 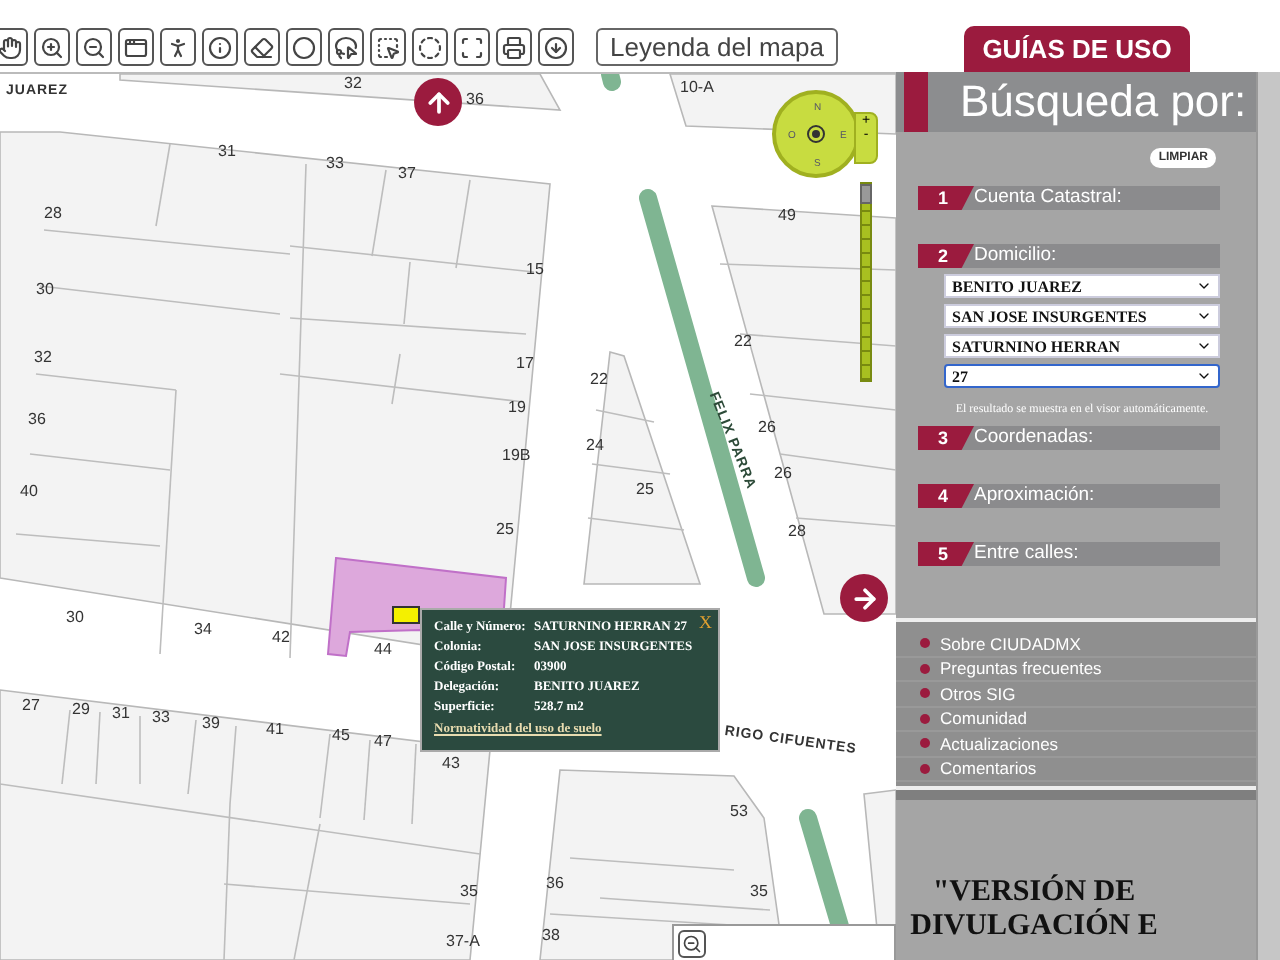 I want to click on lot-number: 45, so click(x=341, y=735).